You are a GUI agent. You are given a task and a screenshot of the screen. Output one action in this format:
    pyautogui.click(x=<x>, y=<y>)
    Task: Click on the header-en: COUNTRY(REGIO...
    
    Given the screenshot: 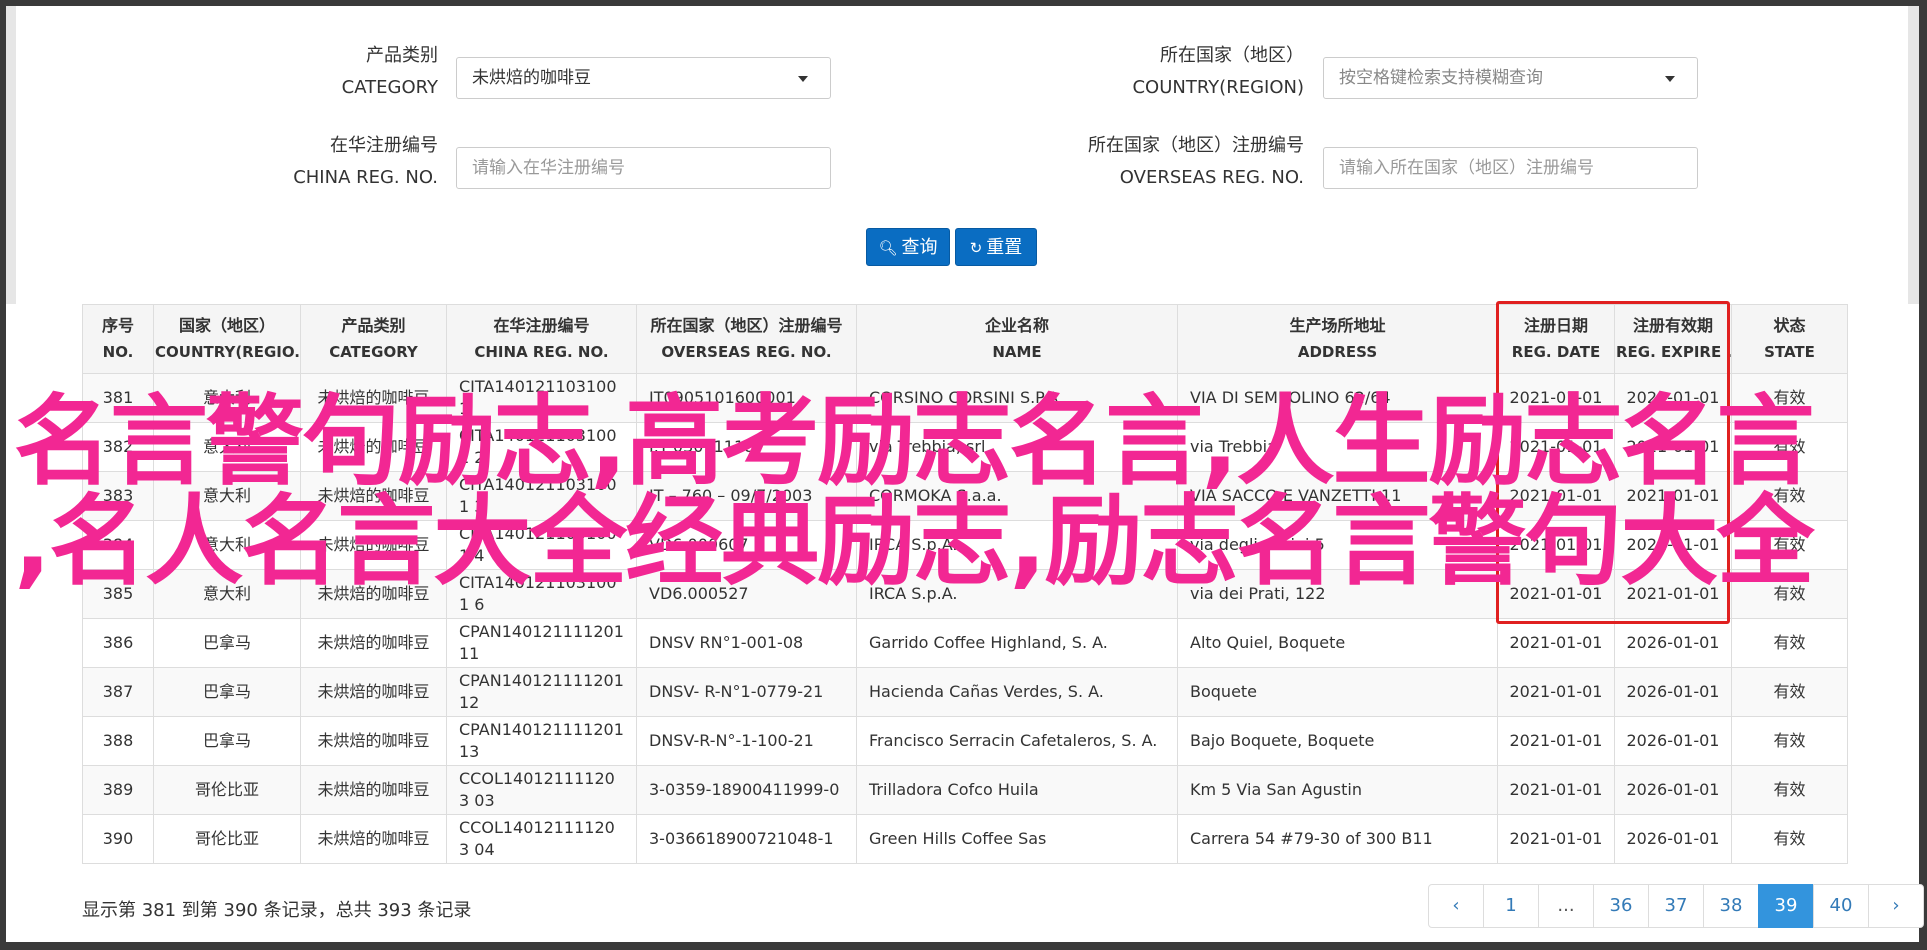 What is the action you would take?
    pyautogui.click(x=228, y=352)
    